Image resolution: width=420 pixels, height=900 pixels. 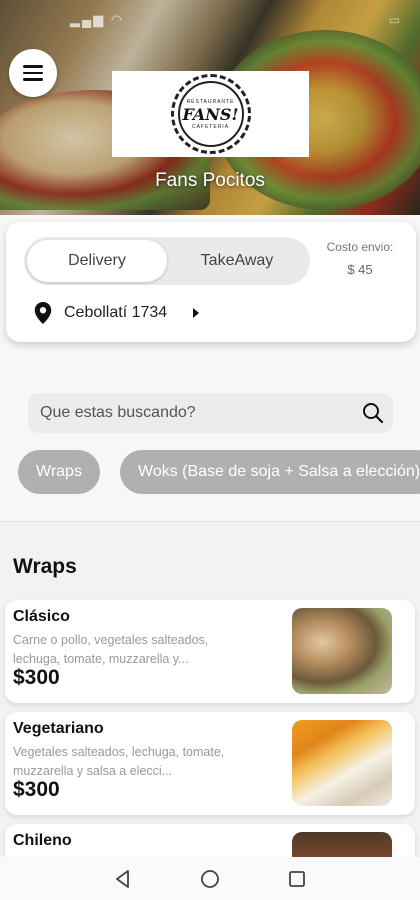 What do you see at coordinates (33, 66) in the screenshot?
I see `hamburger-menu-icon` at bounding box center [33, 66].